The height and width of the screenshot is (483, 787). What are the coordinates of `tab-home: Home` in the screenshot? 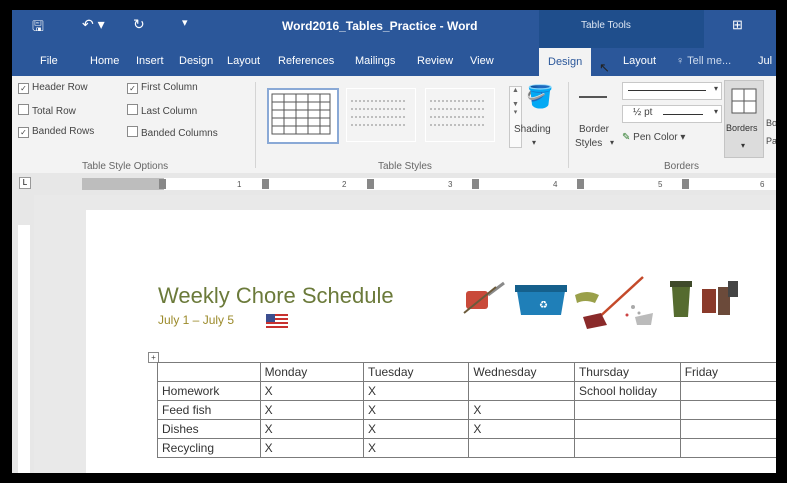 It's located at (104, 61).